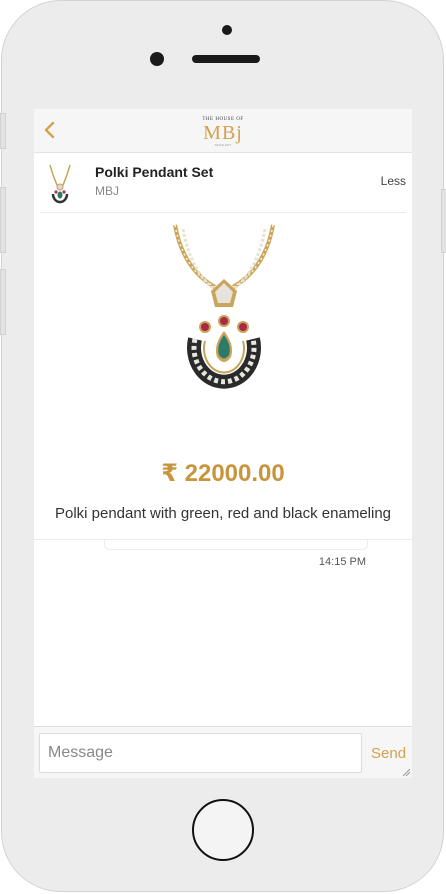 This screenshot has height=894, width=446. I want to click on less-toggle-button: Less, so click(393, 181).